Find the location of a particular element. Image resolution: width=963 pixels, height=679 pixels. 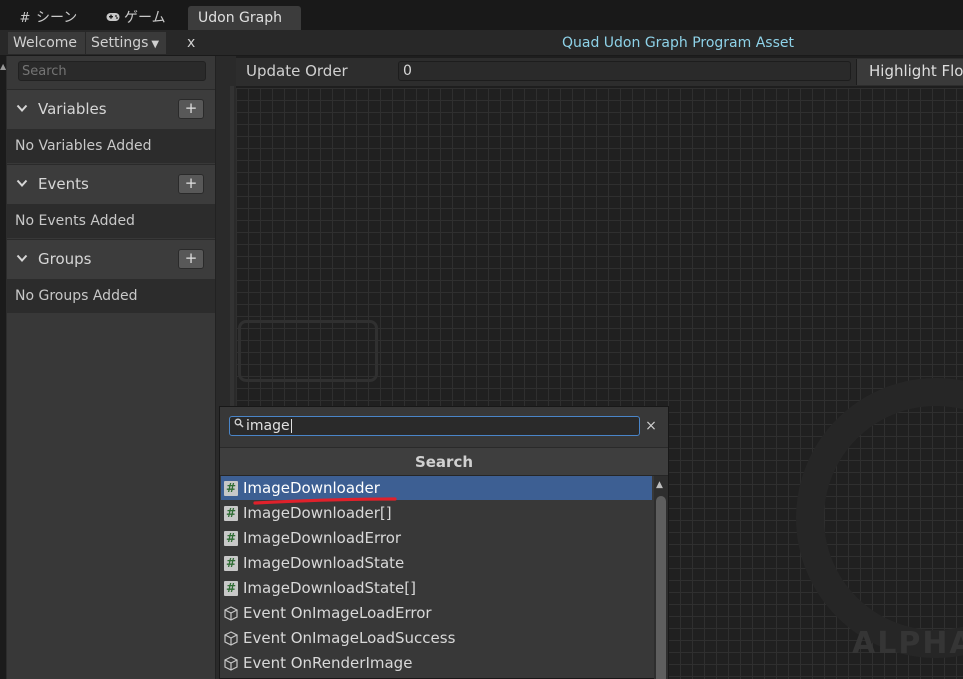

events-empty-text: No Events Added is located at coordinates (75, 221).